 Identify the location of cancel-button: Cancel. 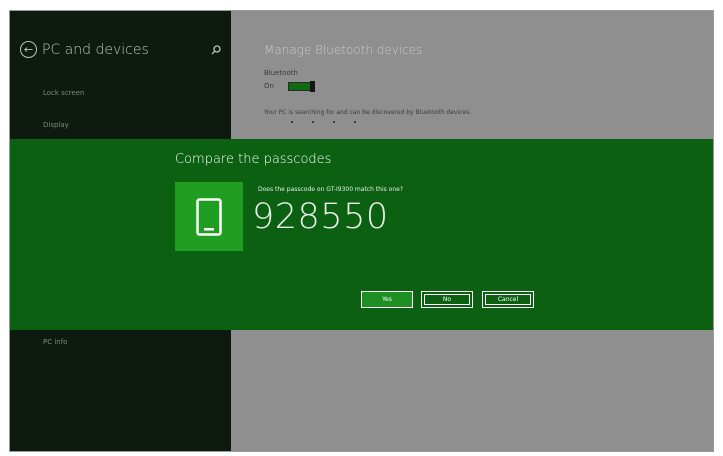
(508, 299).